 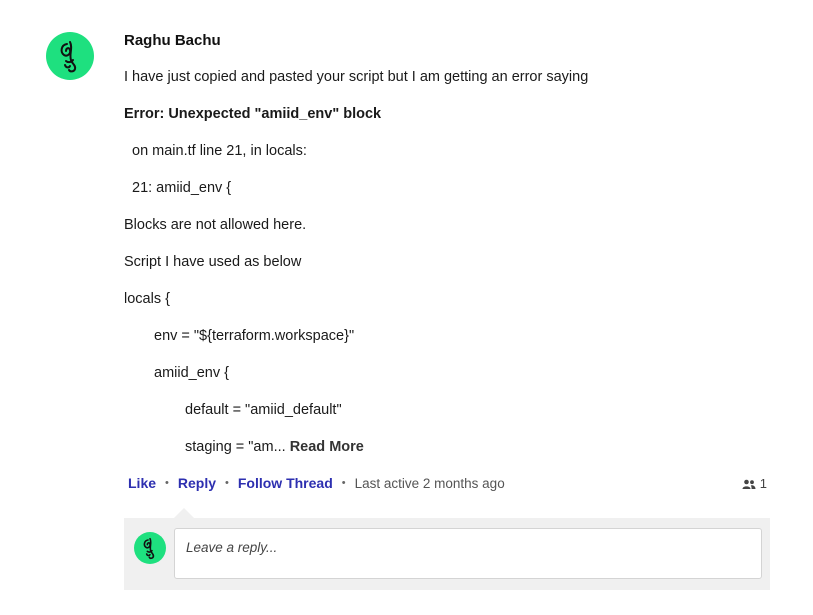 What do you see at coordinates (763, 483) in the screenshot?
I see `followers-count-value: 1` at bounding box center [763, 483].